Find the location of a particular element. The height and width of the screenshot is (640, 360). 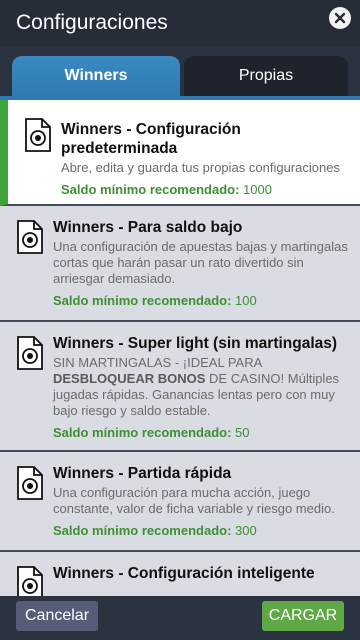

config-min-balance: Saldo mínimo recomendado: 100 is located at coordinates (155, 300).